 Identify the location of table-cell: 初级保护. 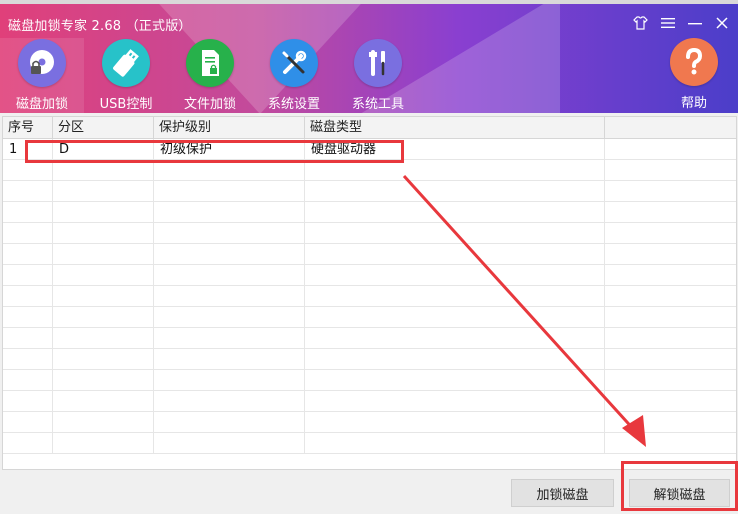
(229, 149).